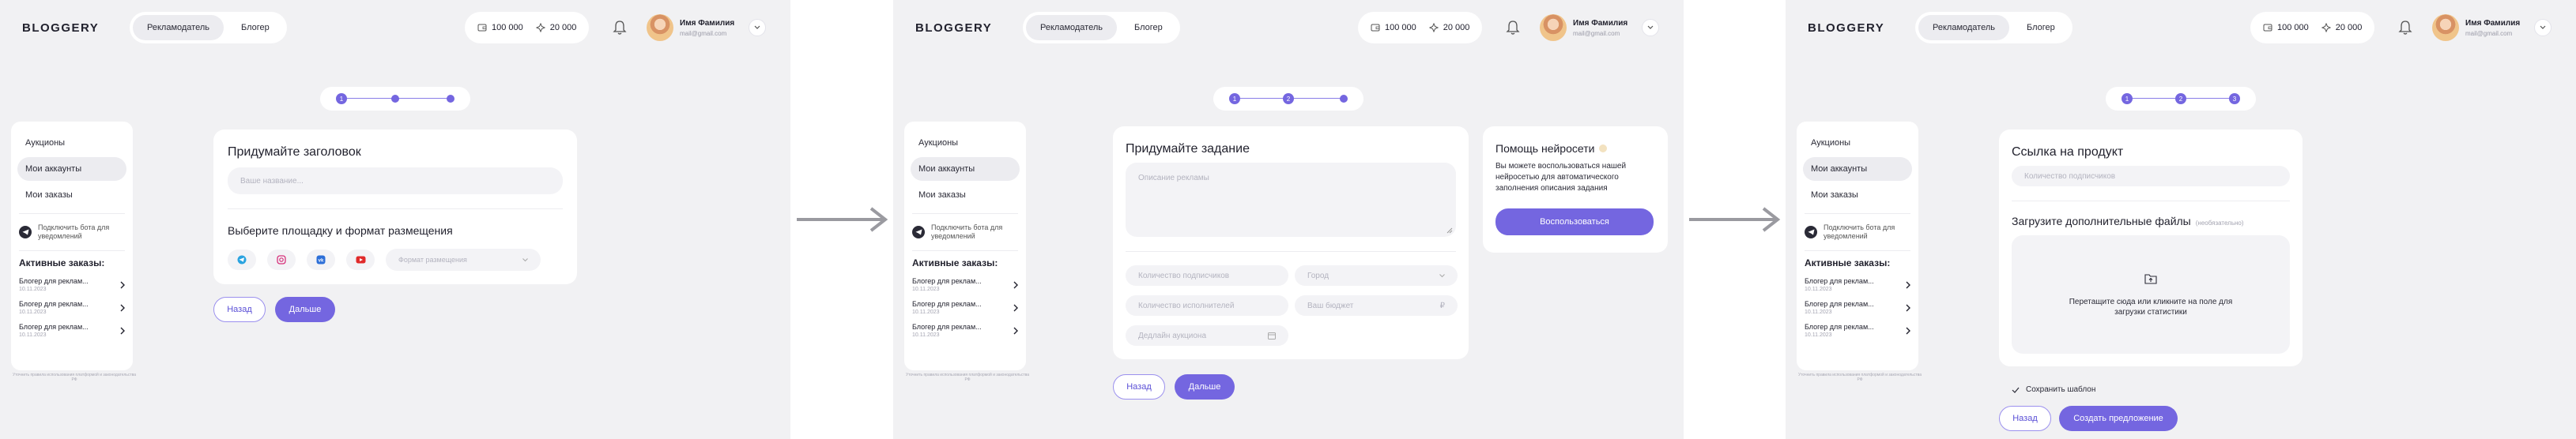  Describe the element at coordinates (1376, 305) in the screenshot. I see `budget-input: Ваш бюджет ₽` at that location.